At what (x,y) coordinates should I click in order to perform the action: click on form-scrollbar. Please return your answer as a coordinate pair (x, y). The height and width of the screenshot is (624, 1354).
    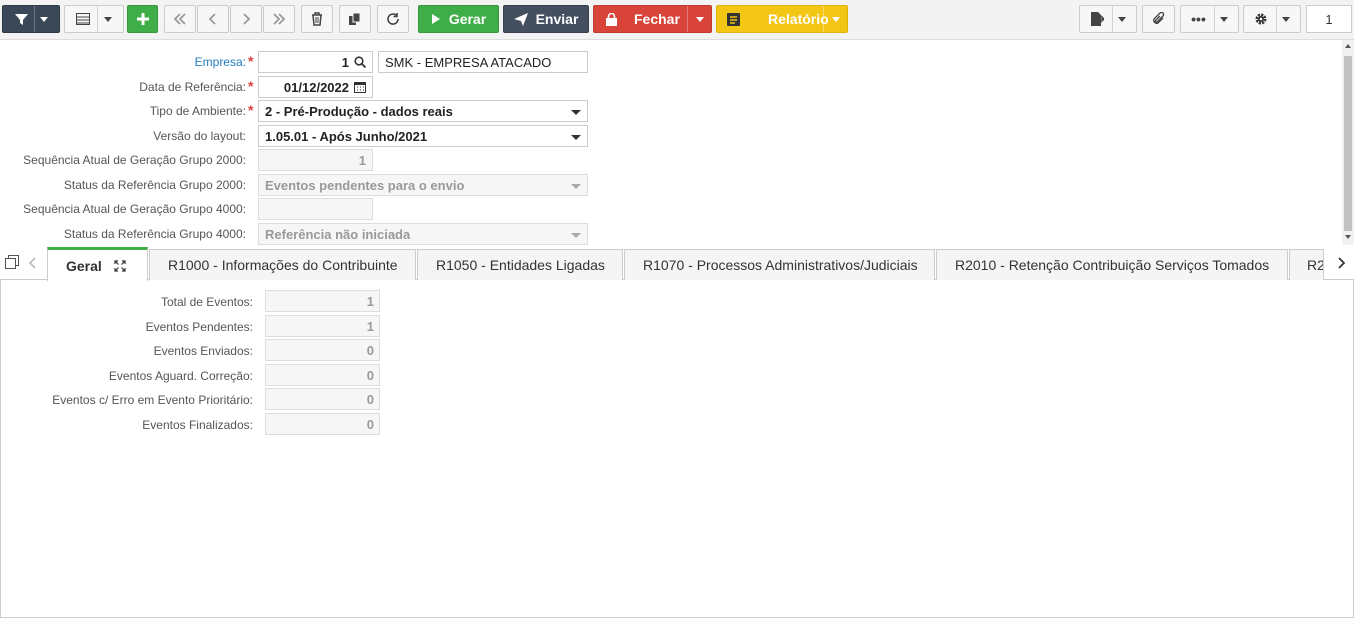
    Looking at the image, I should click on (1348, 142).